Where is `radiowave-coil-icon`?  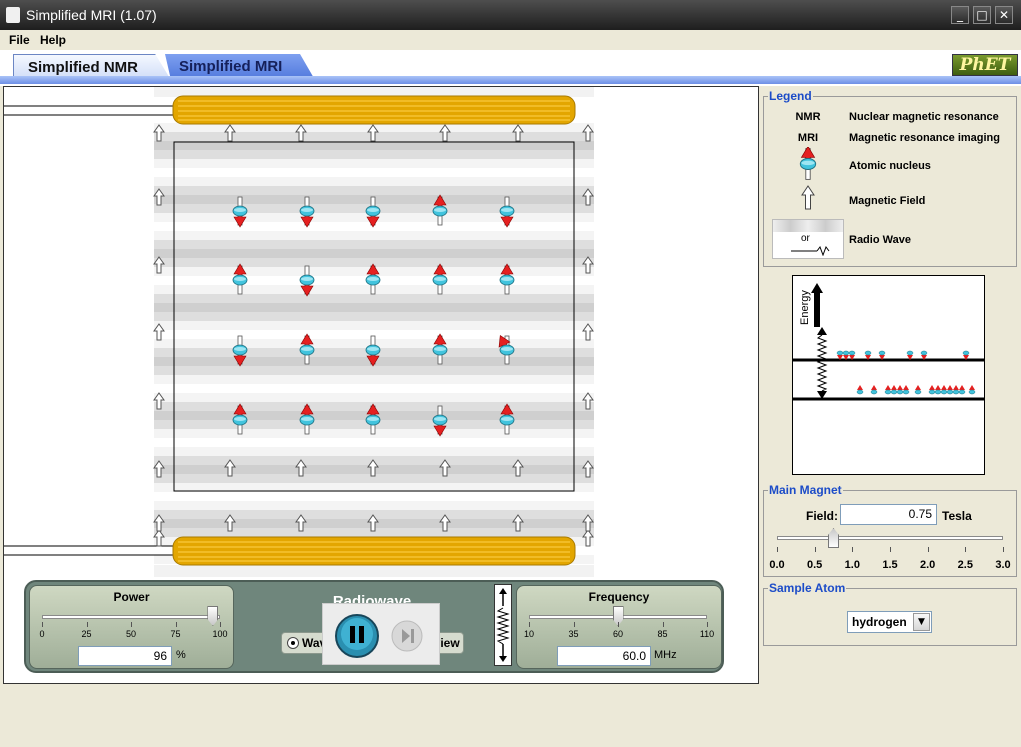 radiowave-coil-icon is located at coordinates (503, 625).